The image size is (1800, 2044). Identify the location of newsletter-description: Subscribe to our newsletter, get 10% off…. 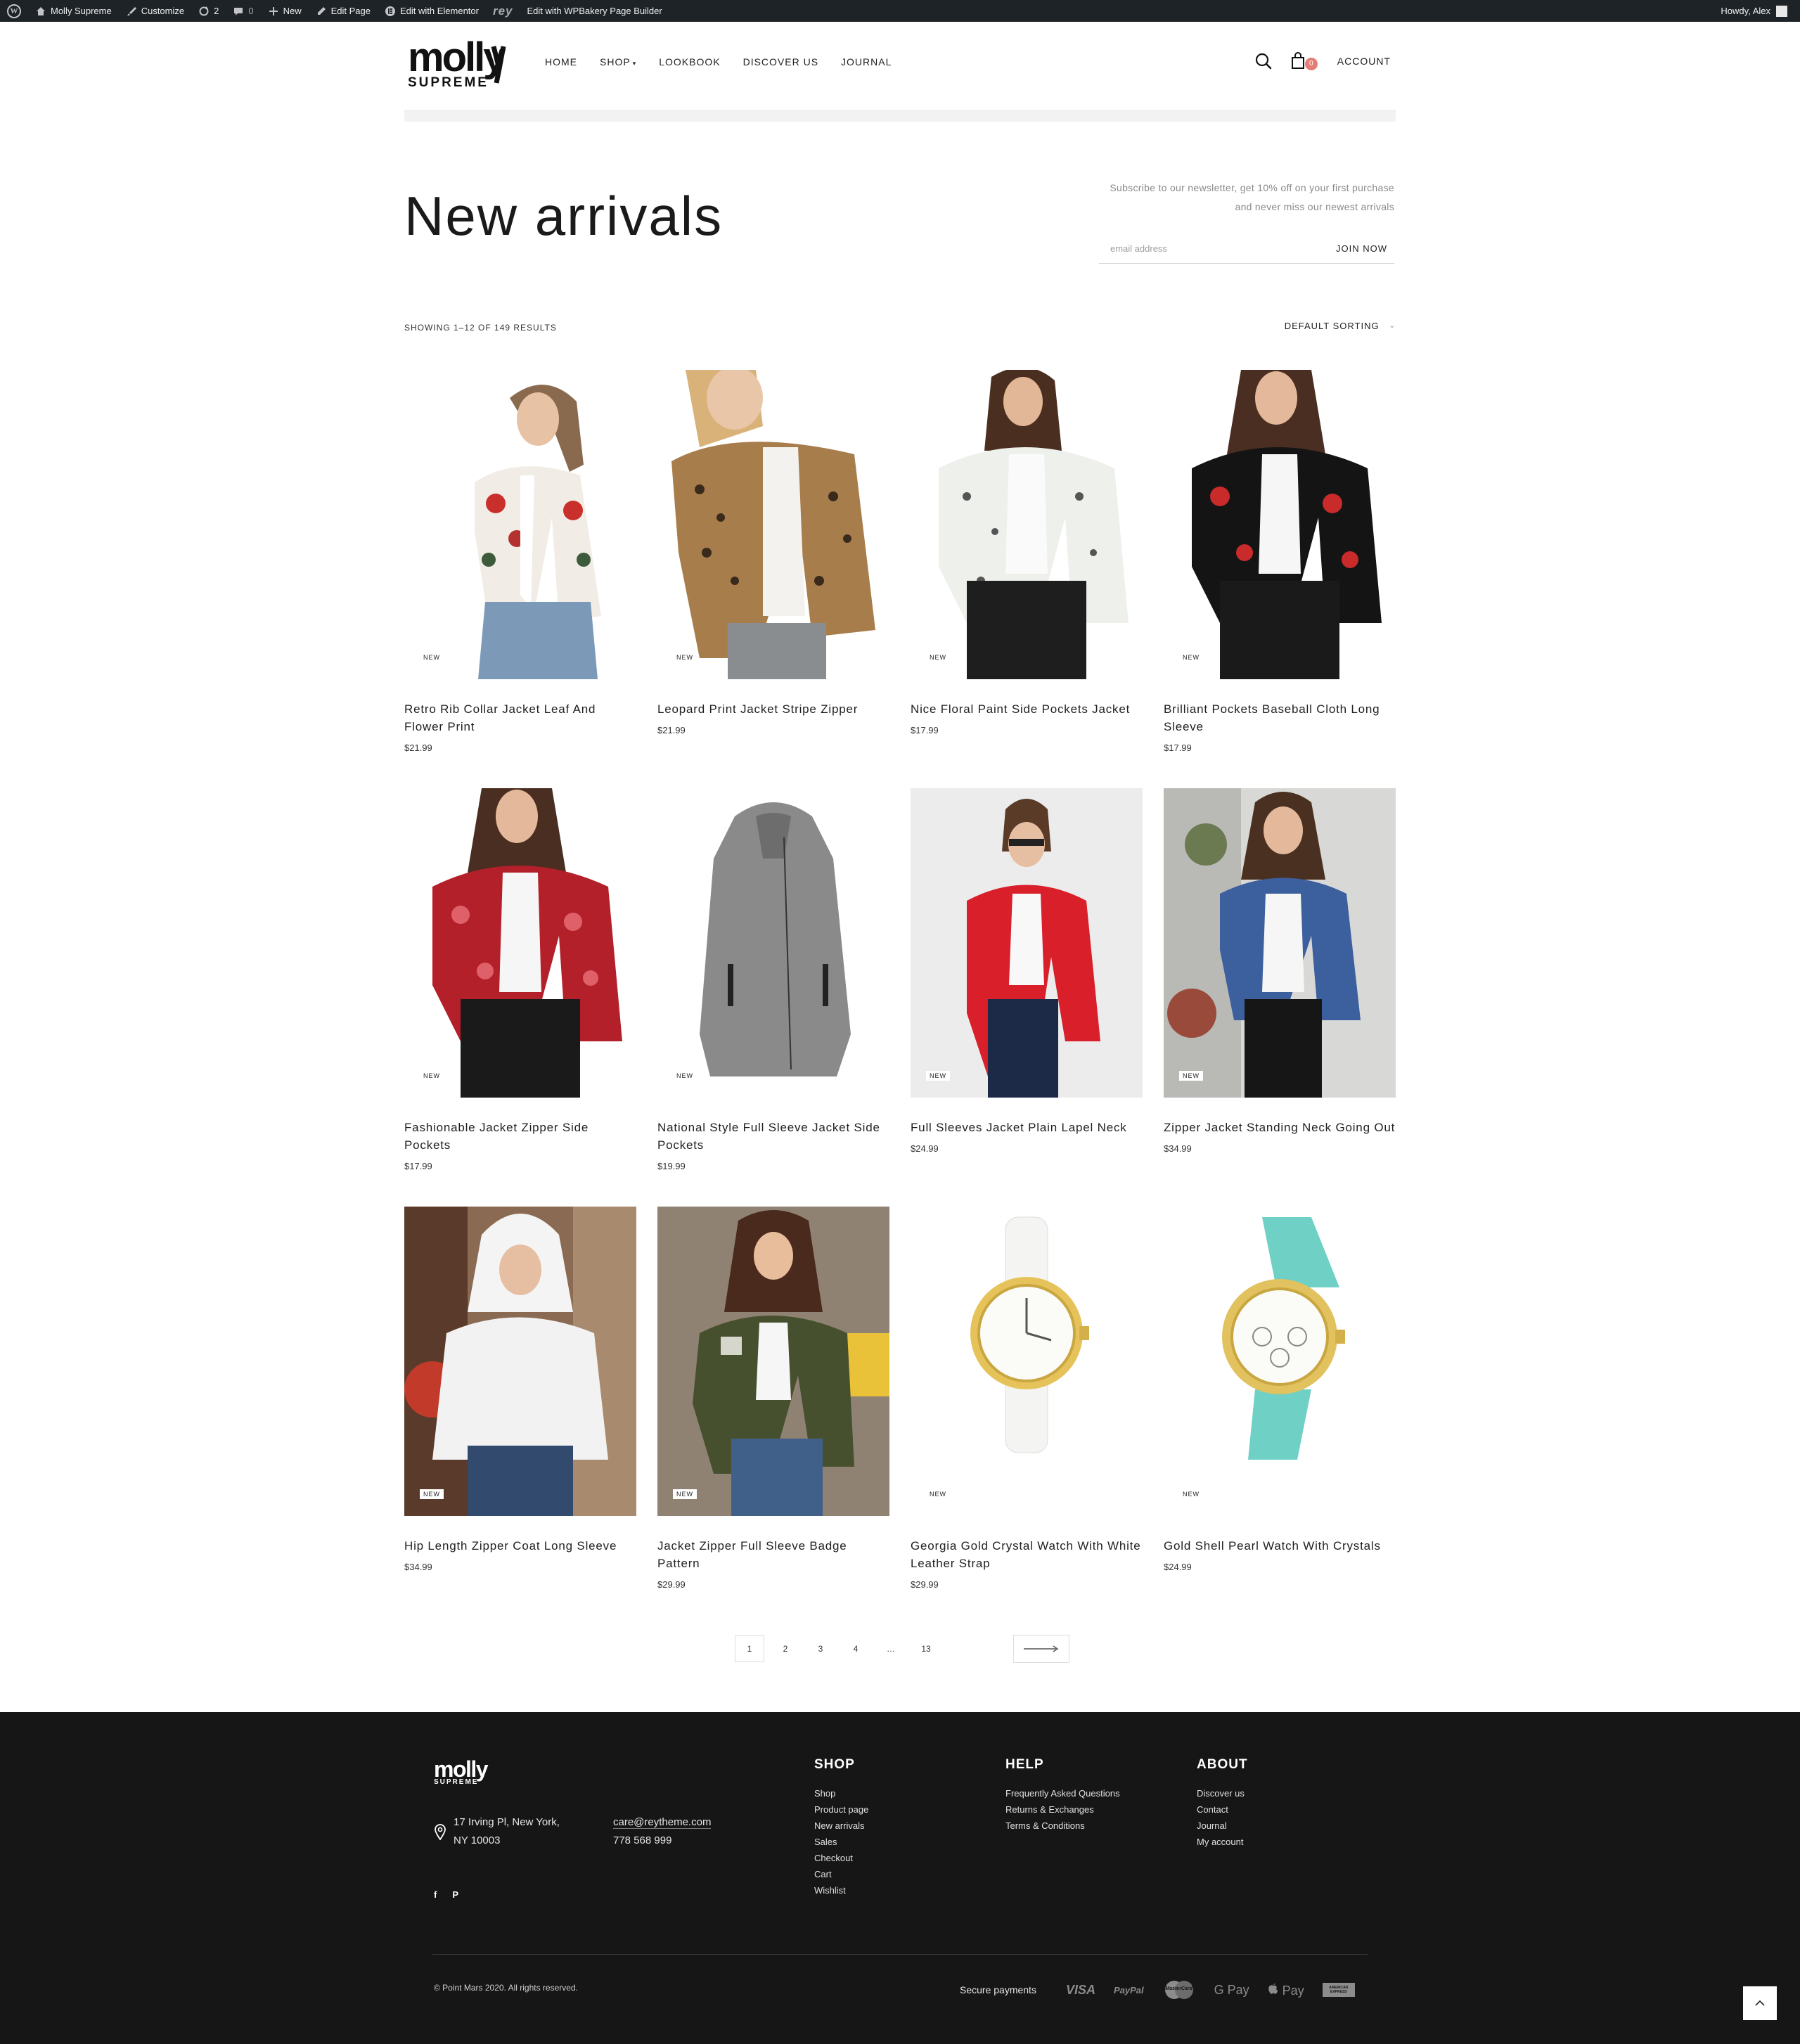
(1211, 198).